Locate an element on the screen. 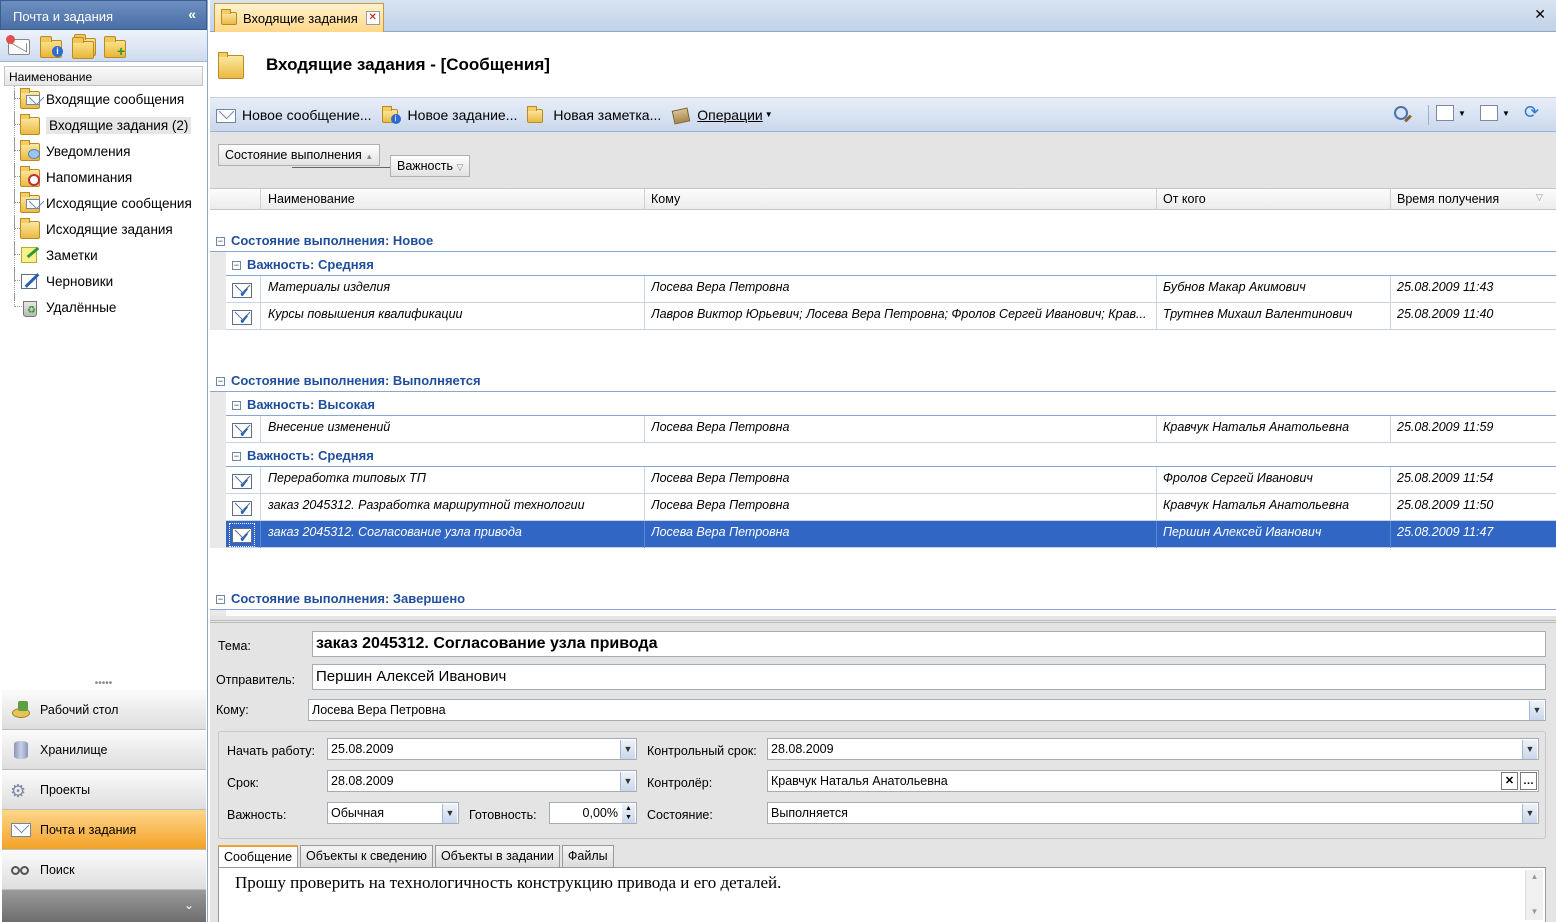 The width and height of the screenshot is (1556, 922). tab-inbox-tasks: Входящие задания ✕ is located at coordinates (299, 17).